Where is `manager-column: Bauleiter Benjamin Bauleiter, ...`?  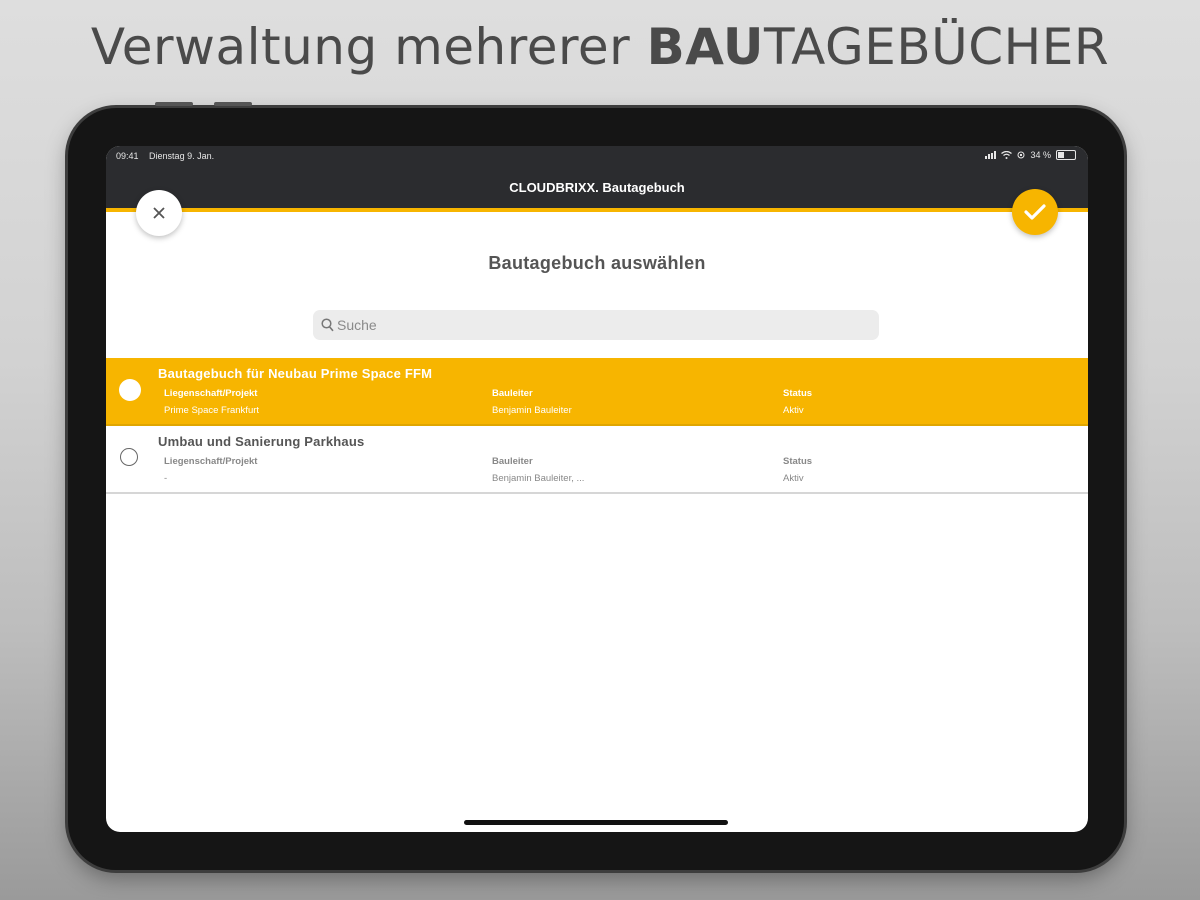
manager-column: Bauleiter Benjamin Bauleiter, ... is located at coordinates (538, 470).